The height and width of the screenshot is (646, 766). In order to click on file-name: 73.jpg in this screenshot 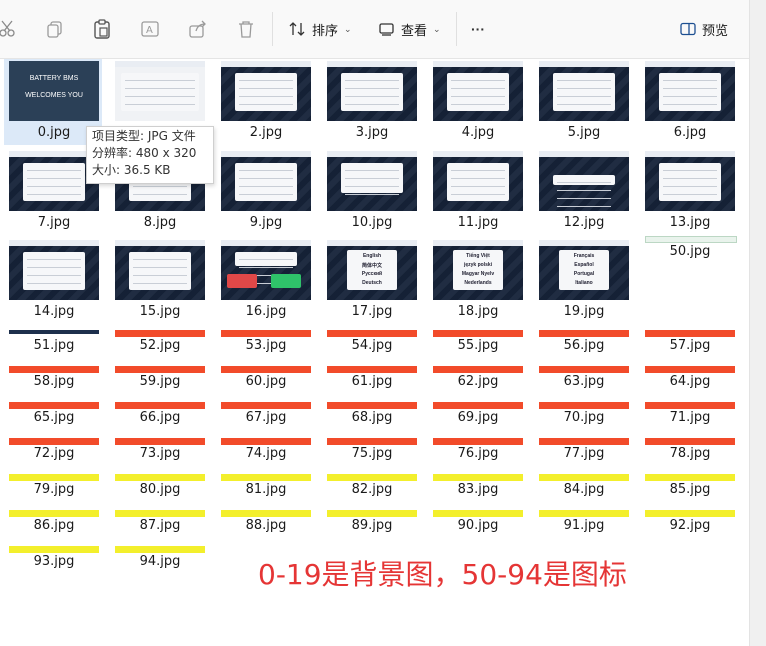, I will do `click(160, 453)`.